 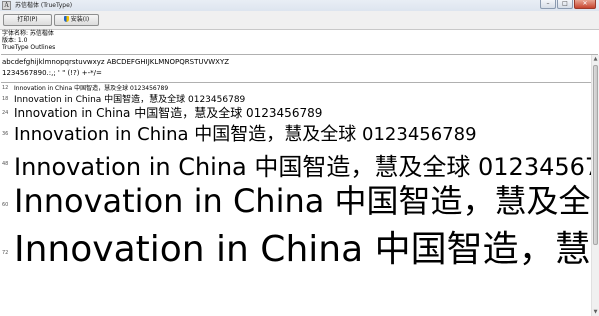 What do you see at coordinates (299, 54) in the screenshot?
I see `divider` at bounding box center [299, 54].